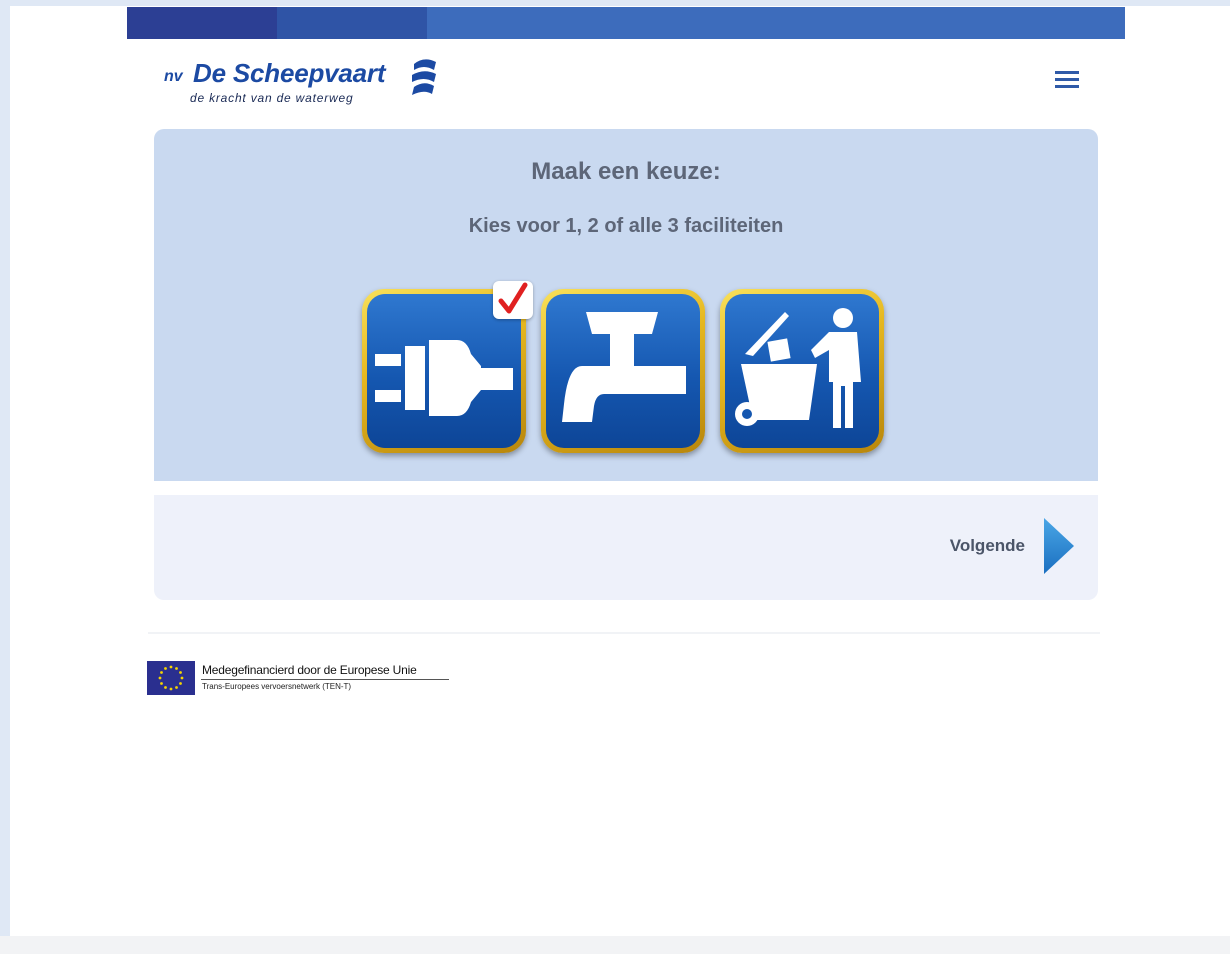 This screenshot has height=954, width=1230. What do you see at coordinates (1067, 80) in the screenshot?
I see `hamburger-menu-icon` at bounding box center [1067, 80].